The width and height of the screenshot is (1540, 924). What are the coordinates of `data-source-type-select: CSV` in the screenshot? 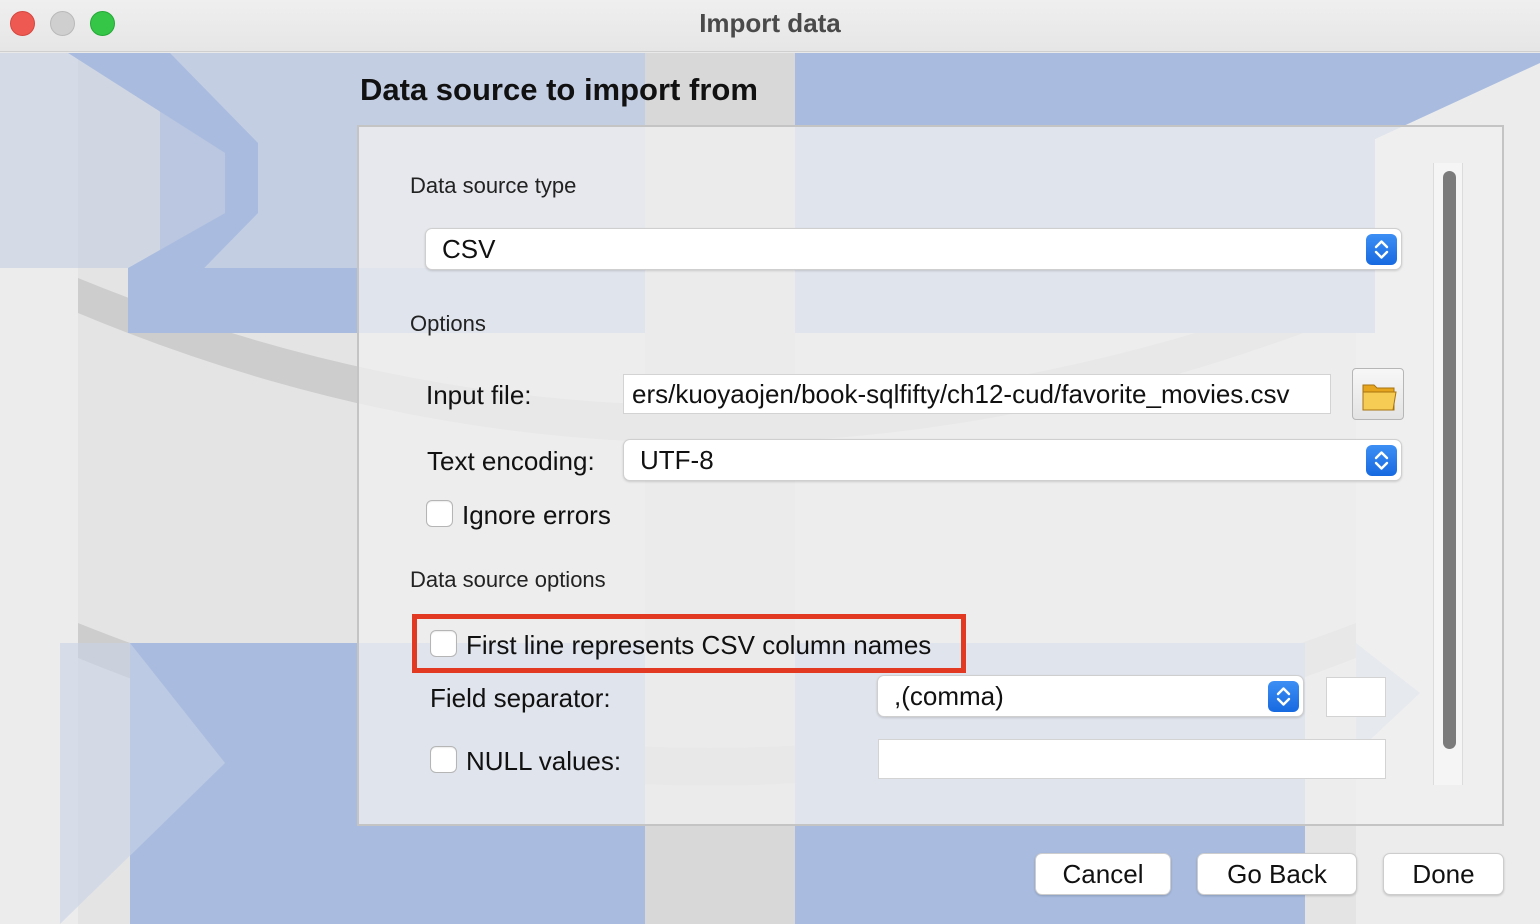 It's located at (913, 249).